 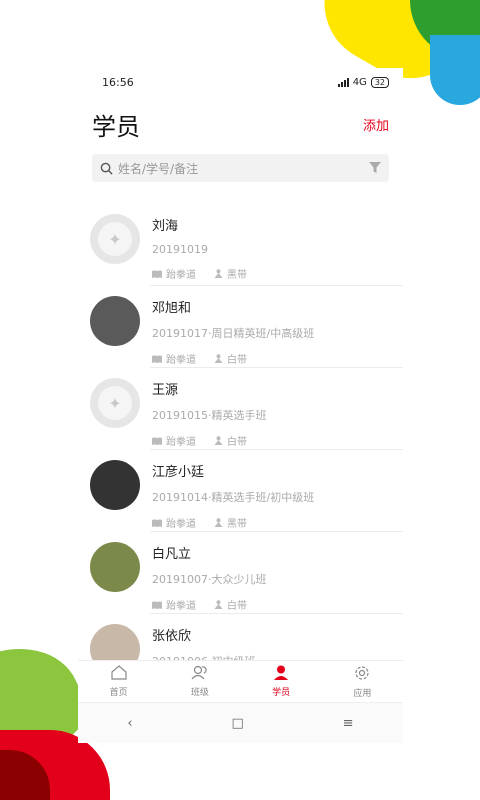 I want to click on status-bar: 16:56 4G 32, so click(x=240, y=82).